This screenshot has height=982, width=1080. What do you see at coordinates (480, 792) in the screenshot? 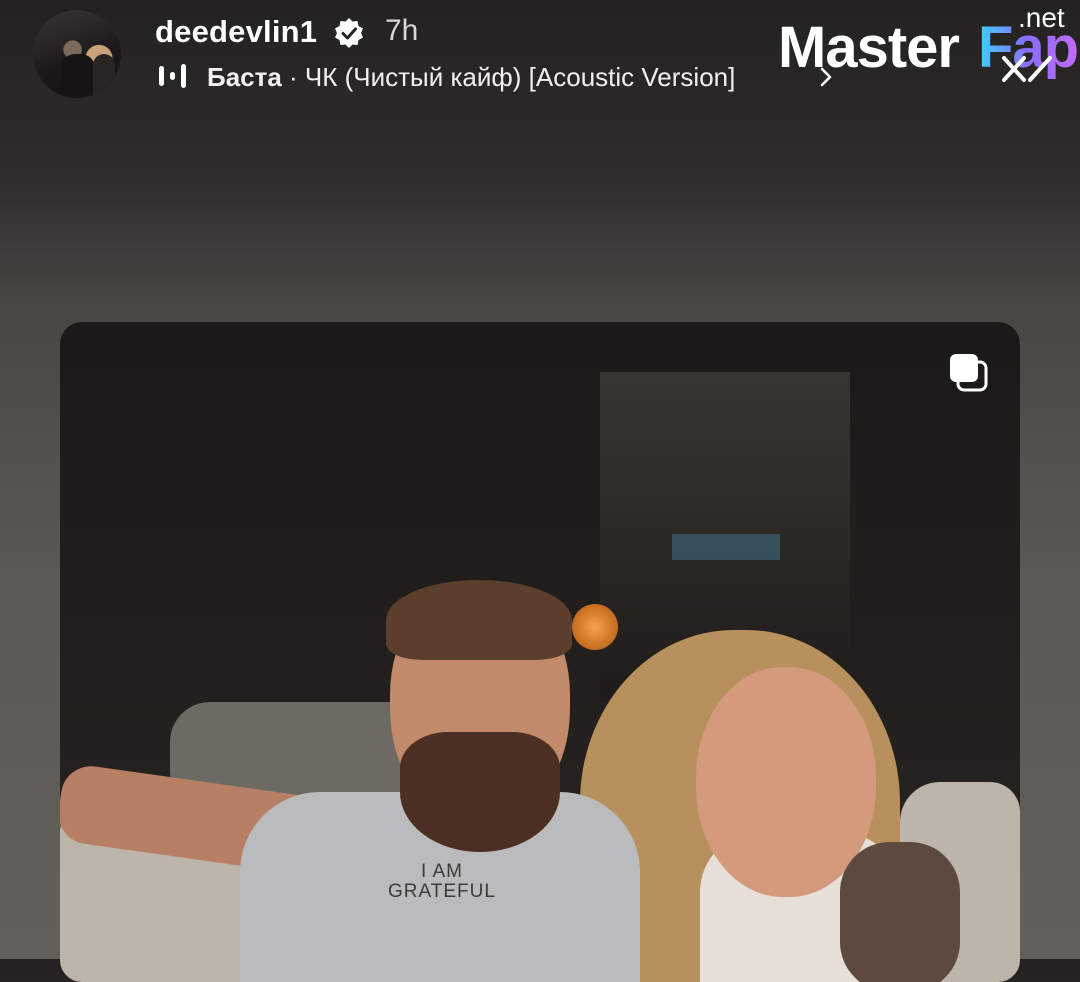
I see `man-beard` at bounding box center [480, 792].